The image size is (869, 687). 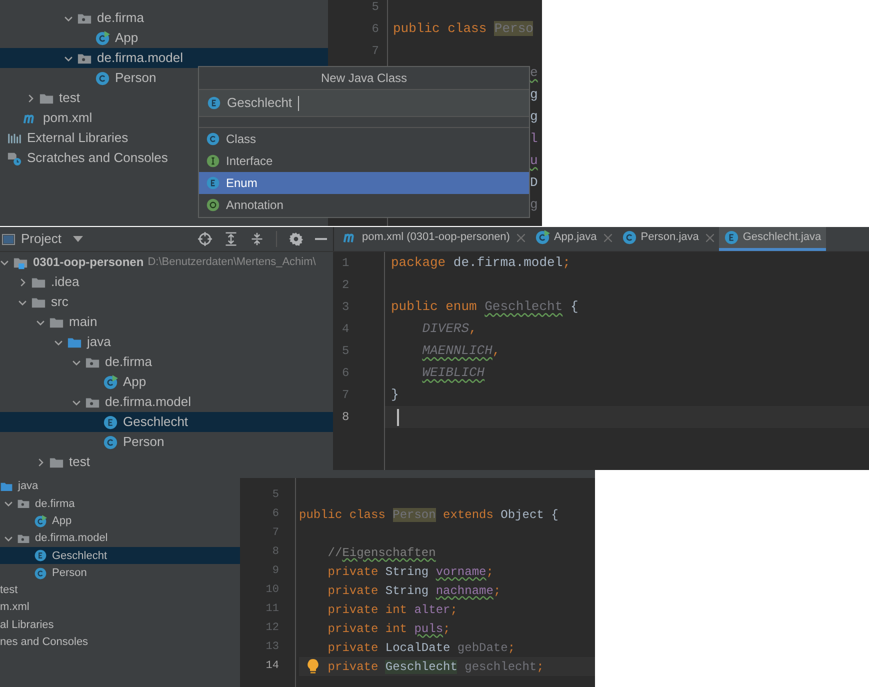 I want to click on collapse-all-icon, so click(x=257, y=239).